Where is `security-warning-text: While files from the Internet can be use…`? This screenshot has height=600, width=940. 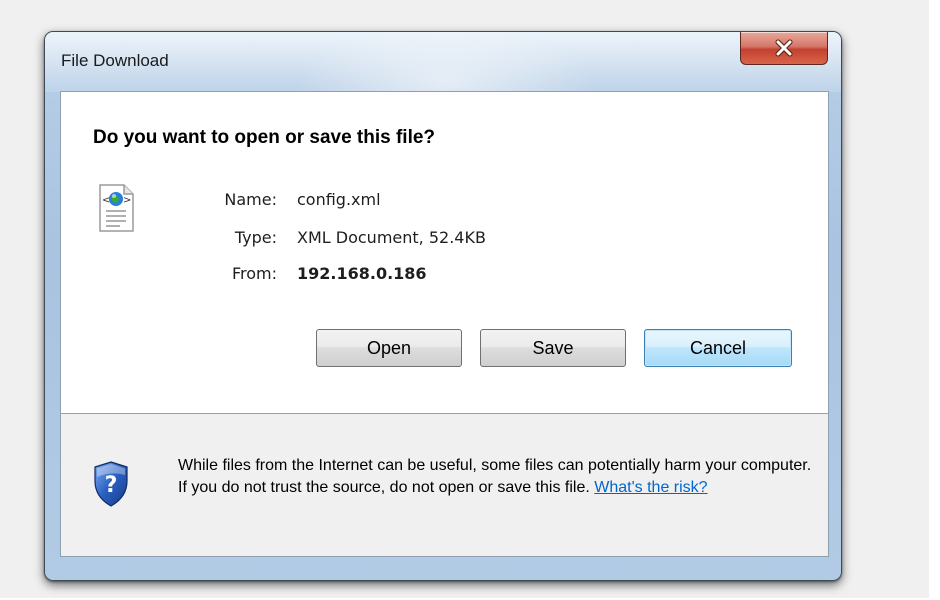 security-warning-text: While files from the Internet can be use… is located at coordinates (498, 477).